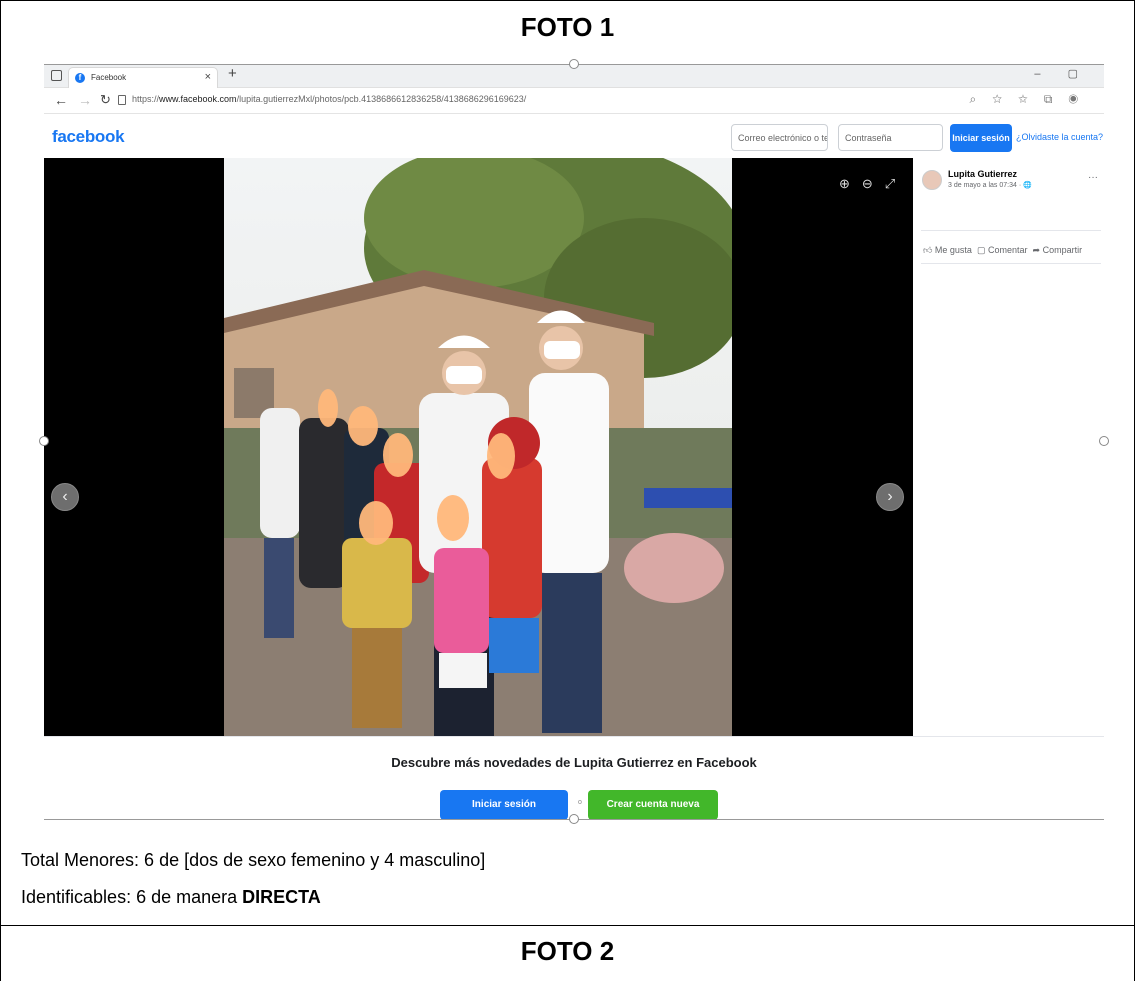 This screenshot has height=981, width=1135. What do you see at coordinates (85, 100) in the screenshot?
I see `forward-icon: →` at bounding box center [85, 100].